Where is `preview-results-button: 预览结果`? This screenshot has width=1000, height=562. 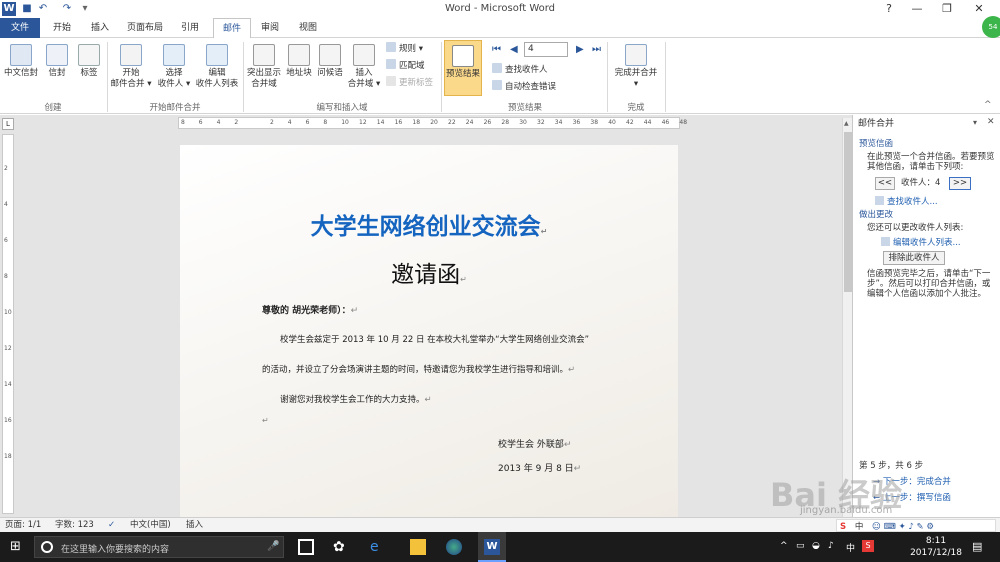 preview-results-button: 预览结果 is located at coordinates (463, 68).